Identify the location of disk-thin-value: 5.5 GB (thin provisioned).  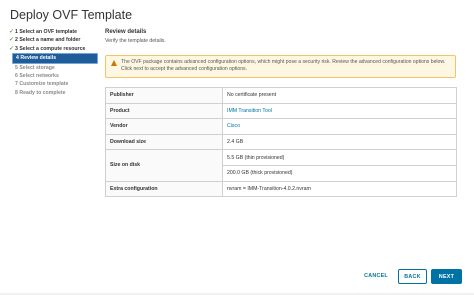
(339, 157).